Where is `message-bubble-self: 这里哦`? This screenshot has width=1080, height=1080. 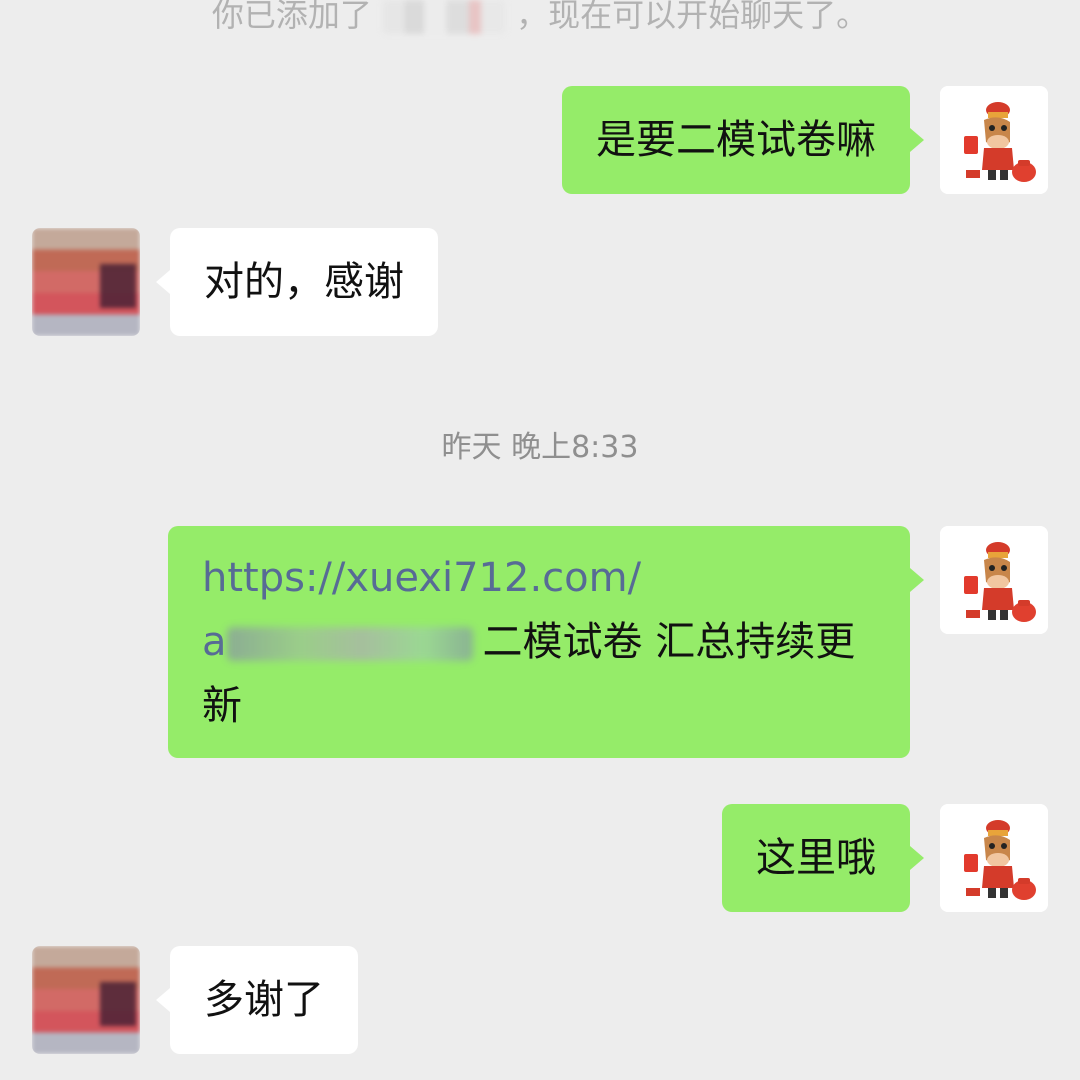
message-bubble-self: 这里哦 is located at coordinates (823, 858).